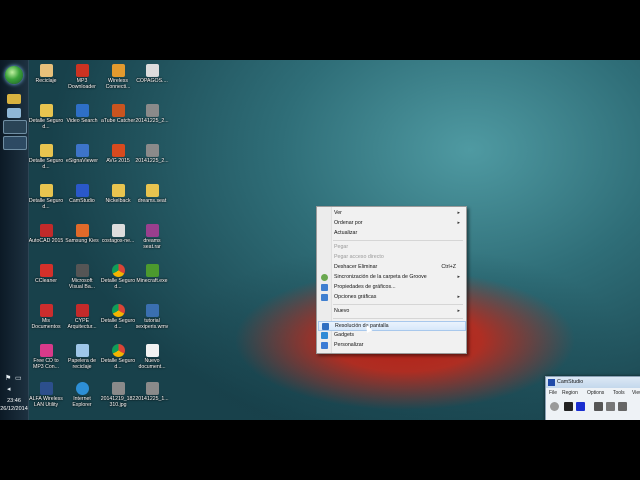 The width and height of the screenshot is (640, 480). Describe the element at coordinates (15, 143) in the screenshot. I see `camstudio-taskbar-icon` at that location.